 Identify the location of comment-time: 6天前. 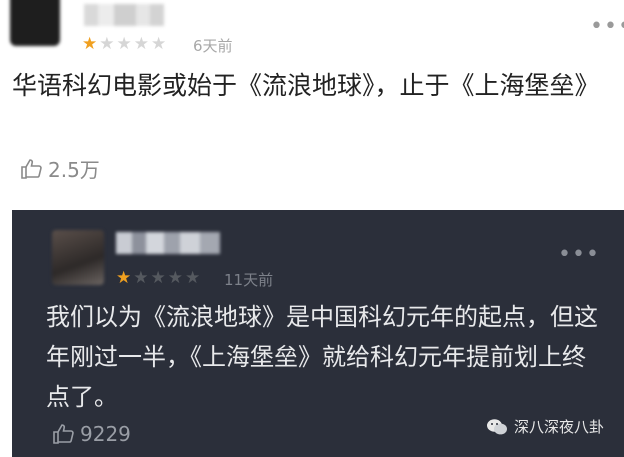
(213, 46).